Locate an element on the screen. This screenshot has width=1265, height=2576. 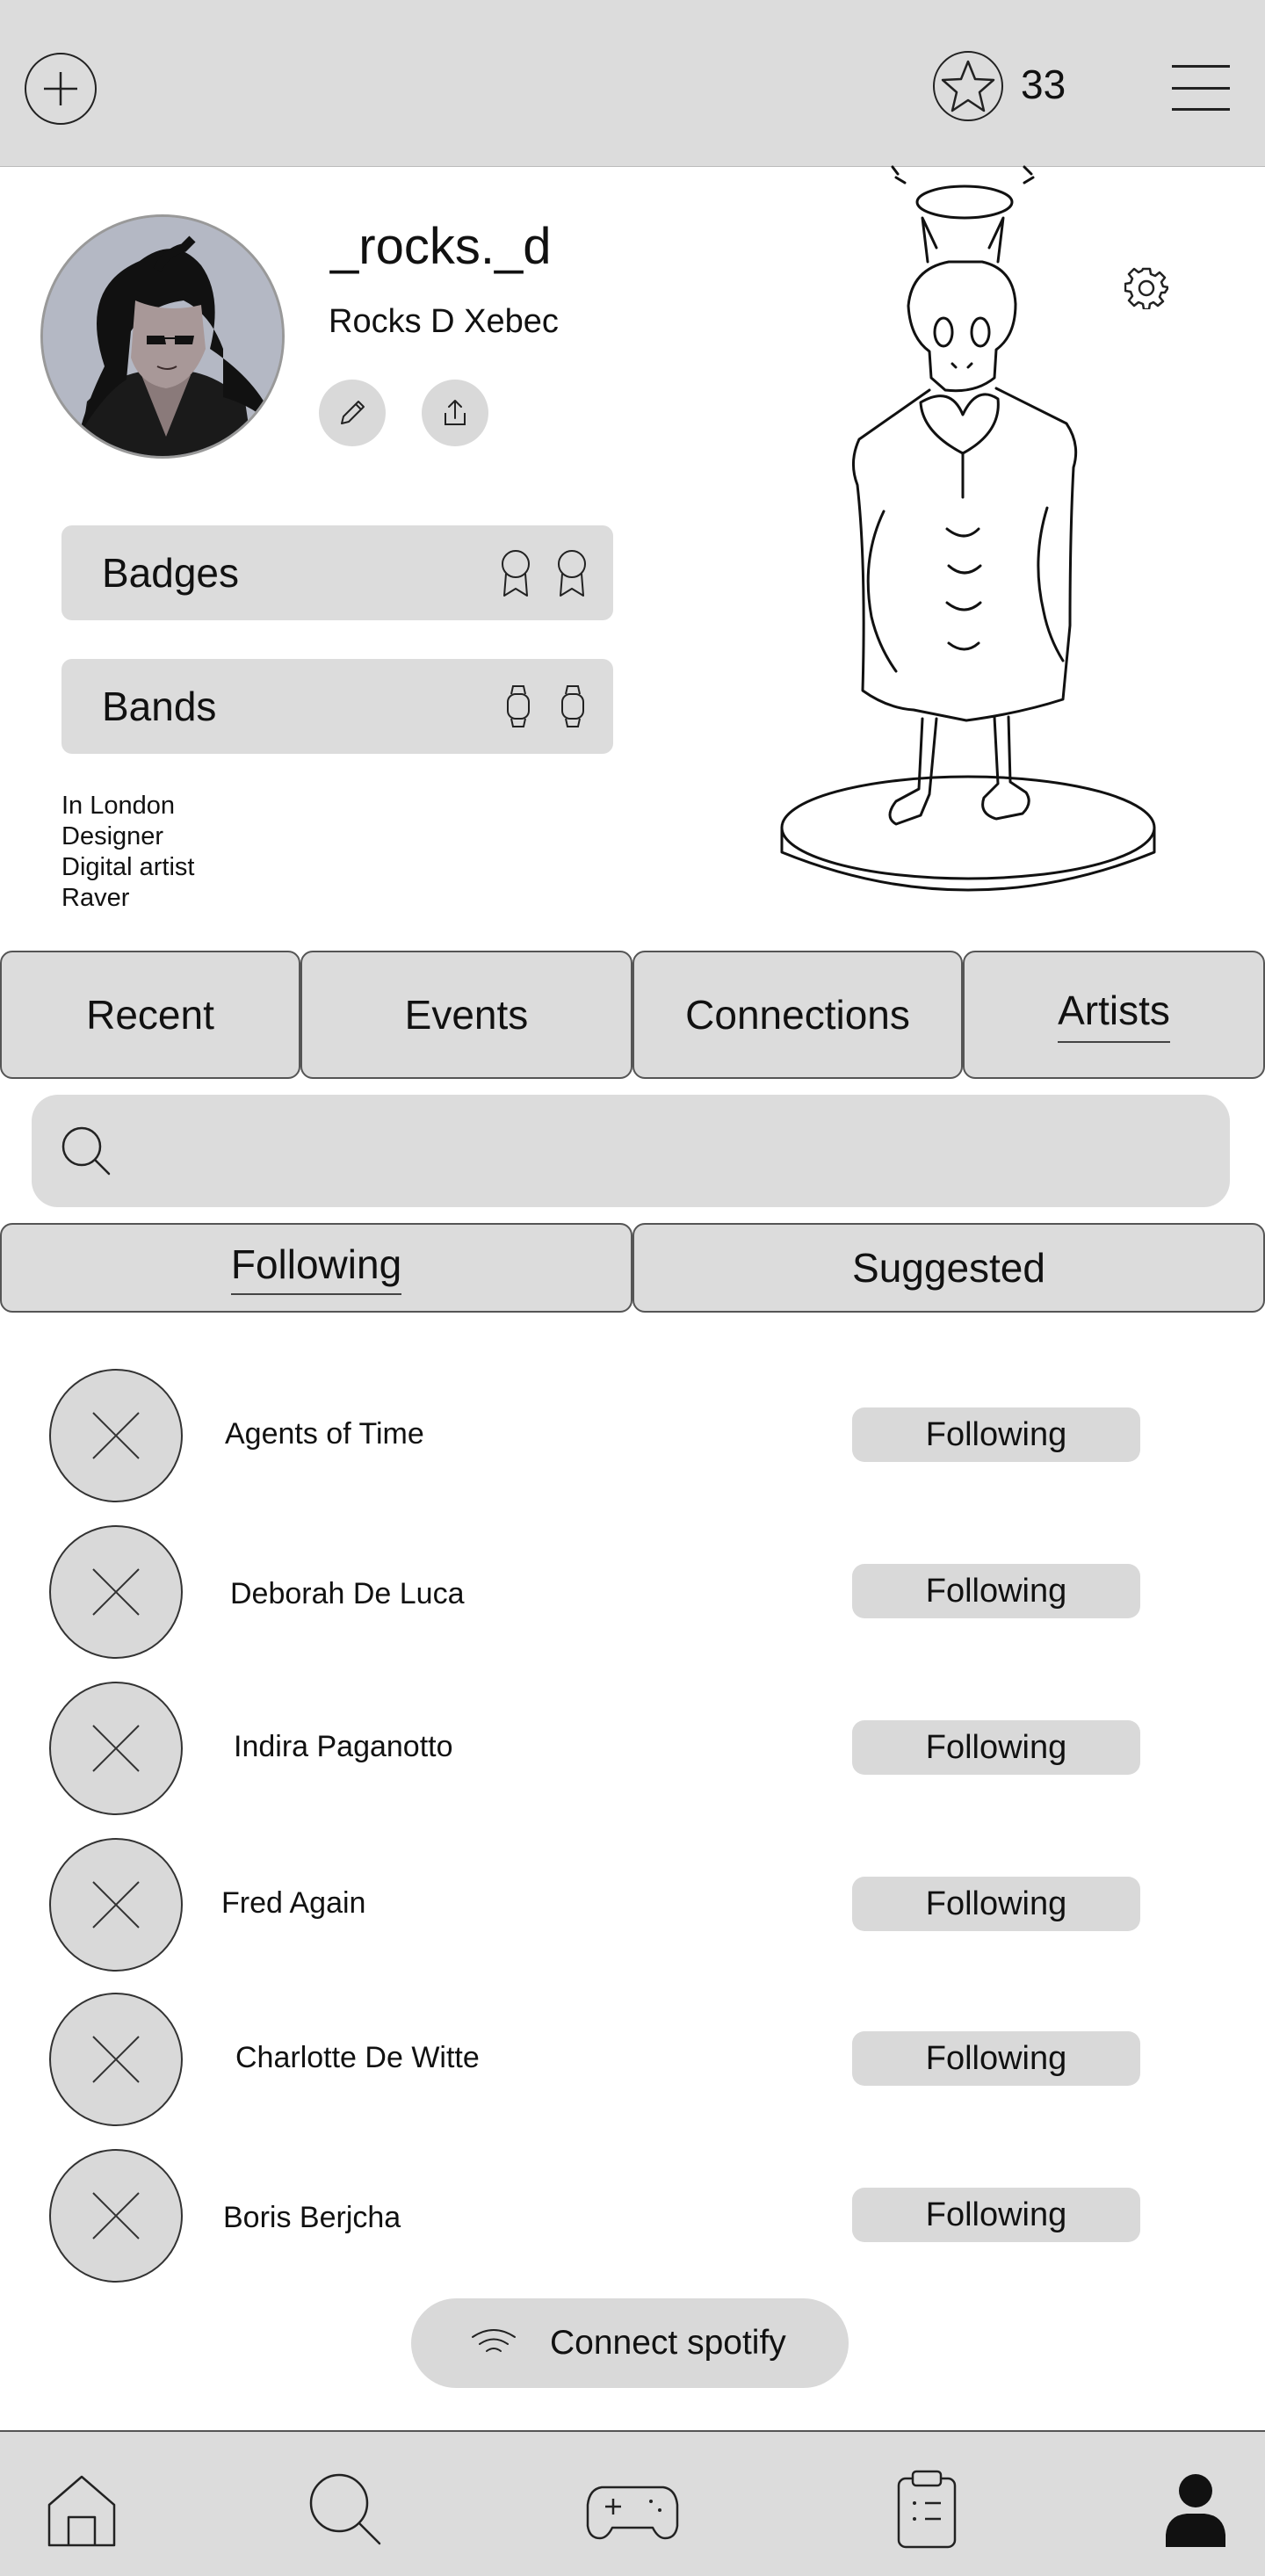
avatar-character-figure is located at coordinates (971, 532).